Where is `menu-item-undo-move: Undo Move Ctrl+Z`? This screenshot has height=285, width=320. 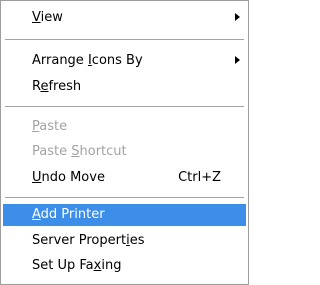 menu-item-undo-move: Undo Move Ctrl+Z is located at coordinates (124, 178).